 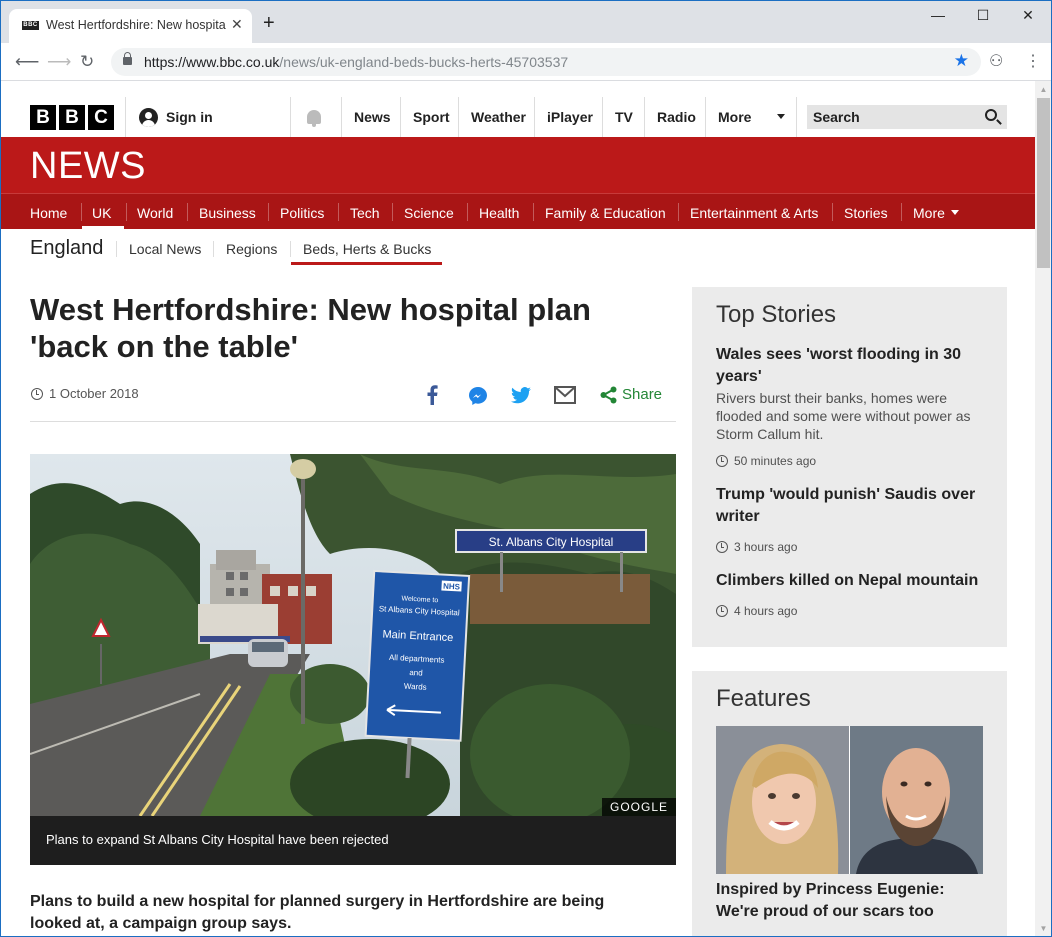 What do you see at coordinates (866, 213) in the screenshot?
I see `nav-stories: Stories` at bounding box center [866, 213].